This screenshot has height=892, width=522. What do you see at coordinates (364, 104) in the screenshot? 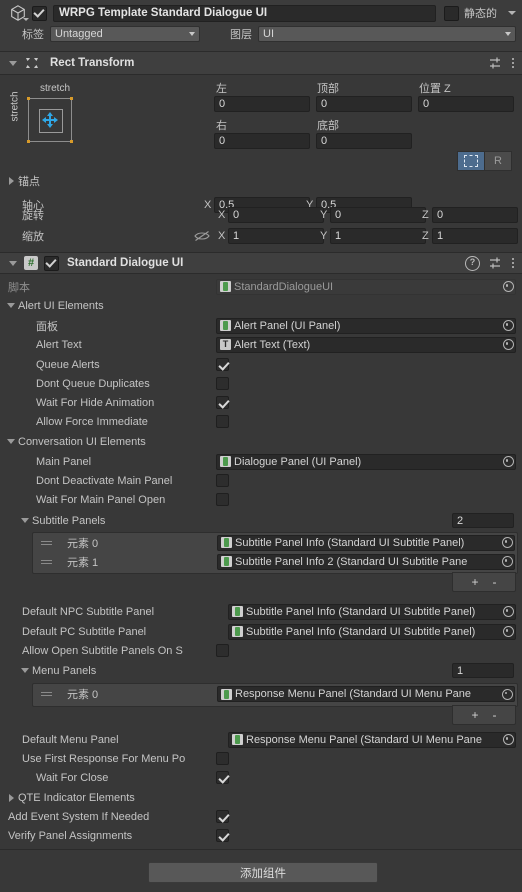
I see `top-input: 0` at bounding box center [364, 104].